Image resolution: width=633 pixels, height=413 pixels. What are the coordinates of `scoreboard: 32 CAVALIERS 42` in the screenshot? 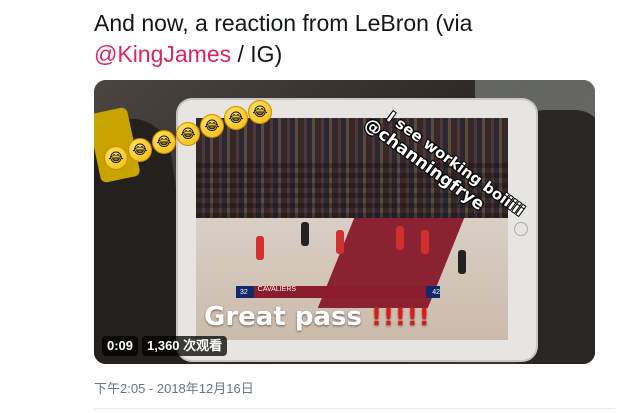 It's located at (338, 292).